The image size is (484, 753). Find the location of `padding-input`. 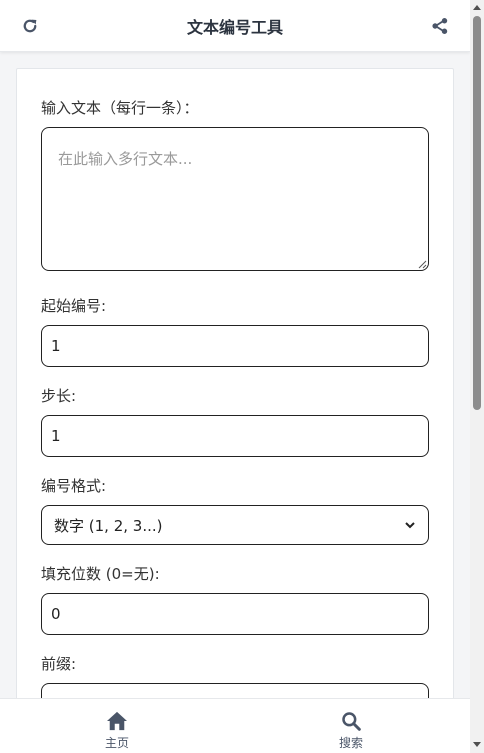

padding-input is located at coordinates (235, 614).